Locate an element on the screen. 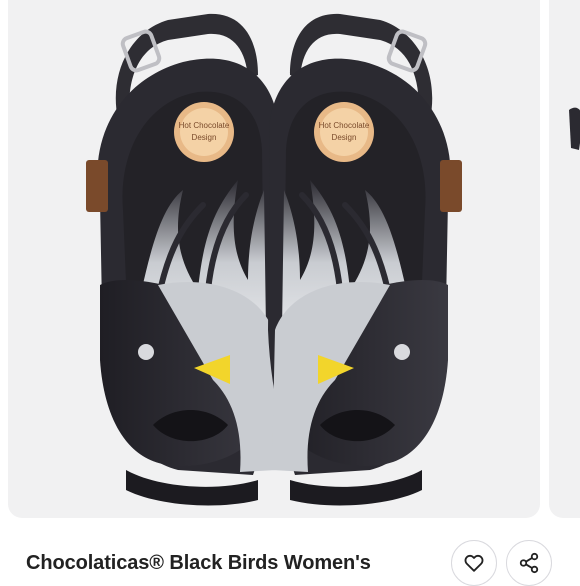  product-title: Chocolaticas® Black Birds Women's is located at coordinates (198, 563).